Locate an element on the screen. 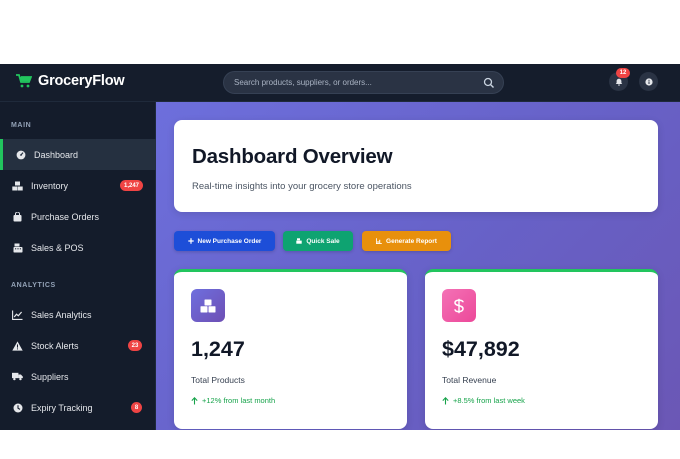 The width and height of the screenshot is (680, 459). sidebar-item-label: Inventory is located at coordinates (50, 185).